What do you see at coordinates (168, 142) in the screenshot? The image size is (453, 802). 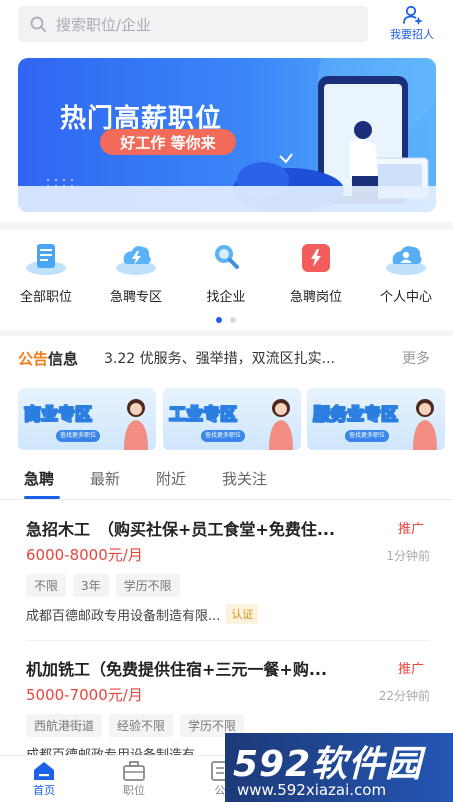 I see `banner-slogan: 好工作 等你来` at bounding box center [168, 142].